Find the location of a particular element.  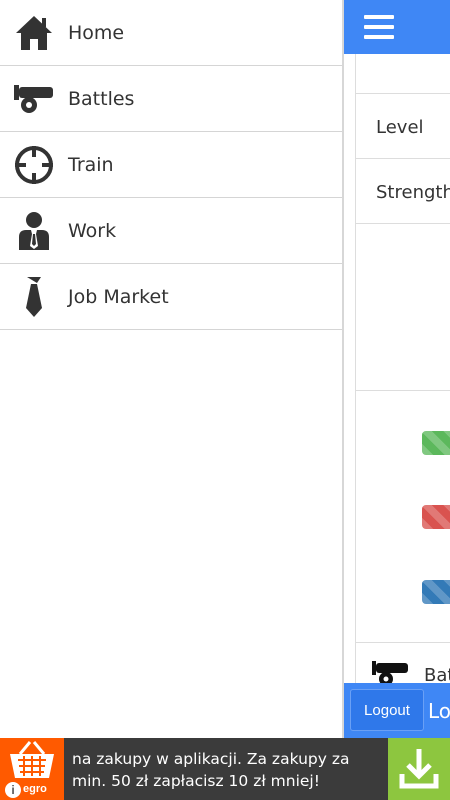

drawer-item-label: Battles is located at coordinates (101, 98).